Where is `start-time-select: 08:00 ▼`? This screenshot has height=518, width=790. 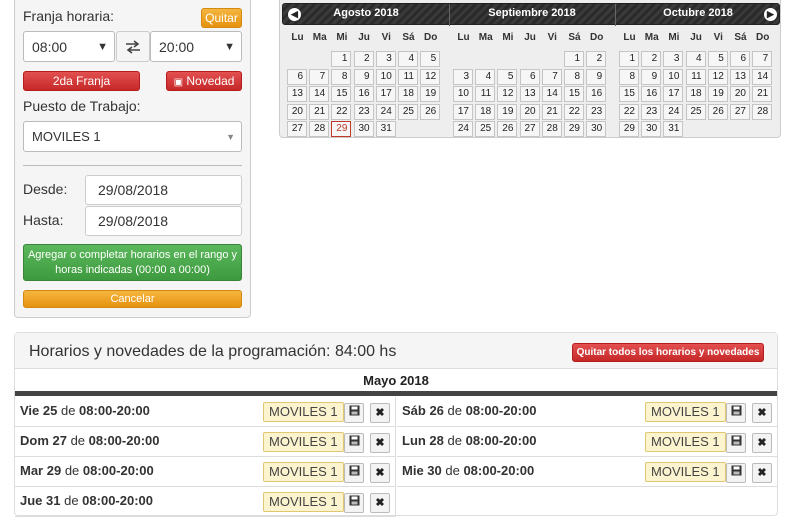
start-time-select: 08:00 ▼ is located at coordinates (69, 46).